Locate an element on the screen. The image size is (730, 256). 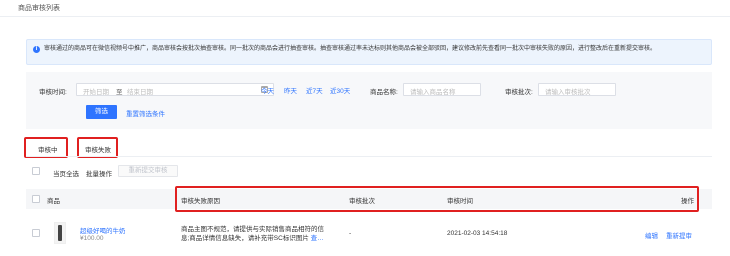
tab-divider is located at coordinates (369, 156).